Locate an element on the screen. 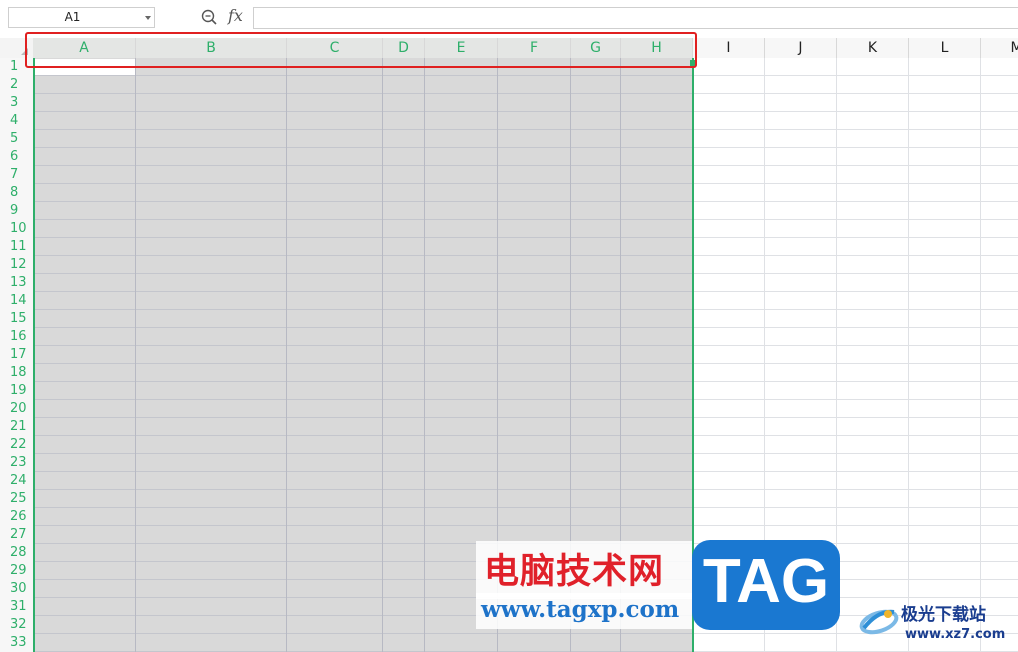  watermark-tag-logo: TAG is located at coordinates (766, 585).